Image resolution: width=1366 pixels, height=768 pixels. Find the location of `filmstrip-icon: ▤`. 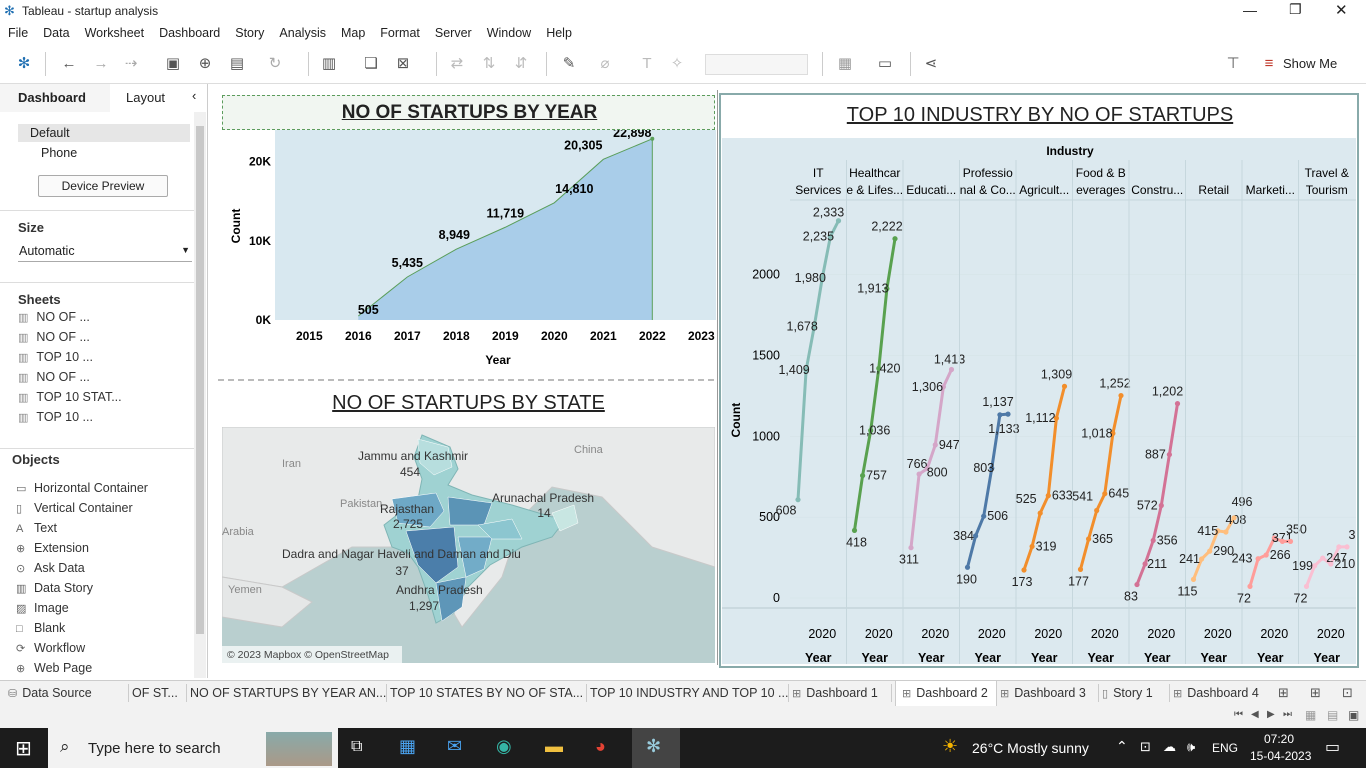

filmstrip-icon: ▤ is located at coordinates (1332, 715).